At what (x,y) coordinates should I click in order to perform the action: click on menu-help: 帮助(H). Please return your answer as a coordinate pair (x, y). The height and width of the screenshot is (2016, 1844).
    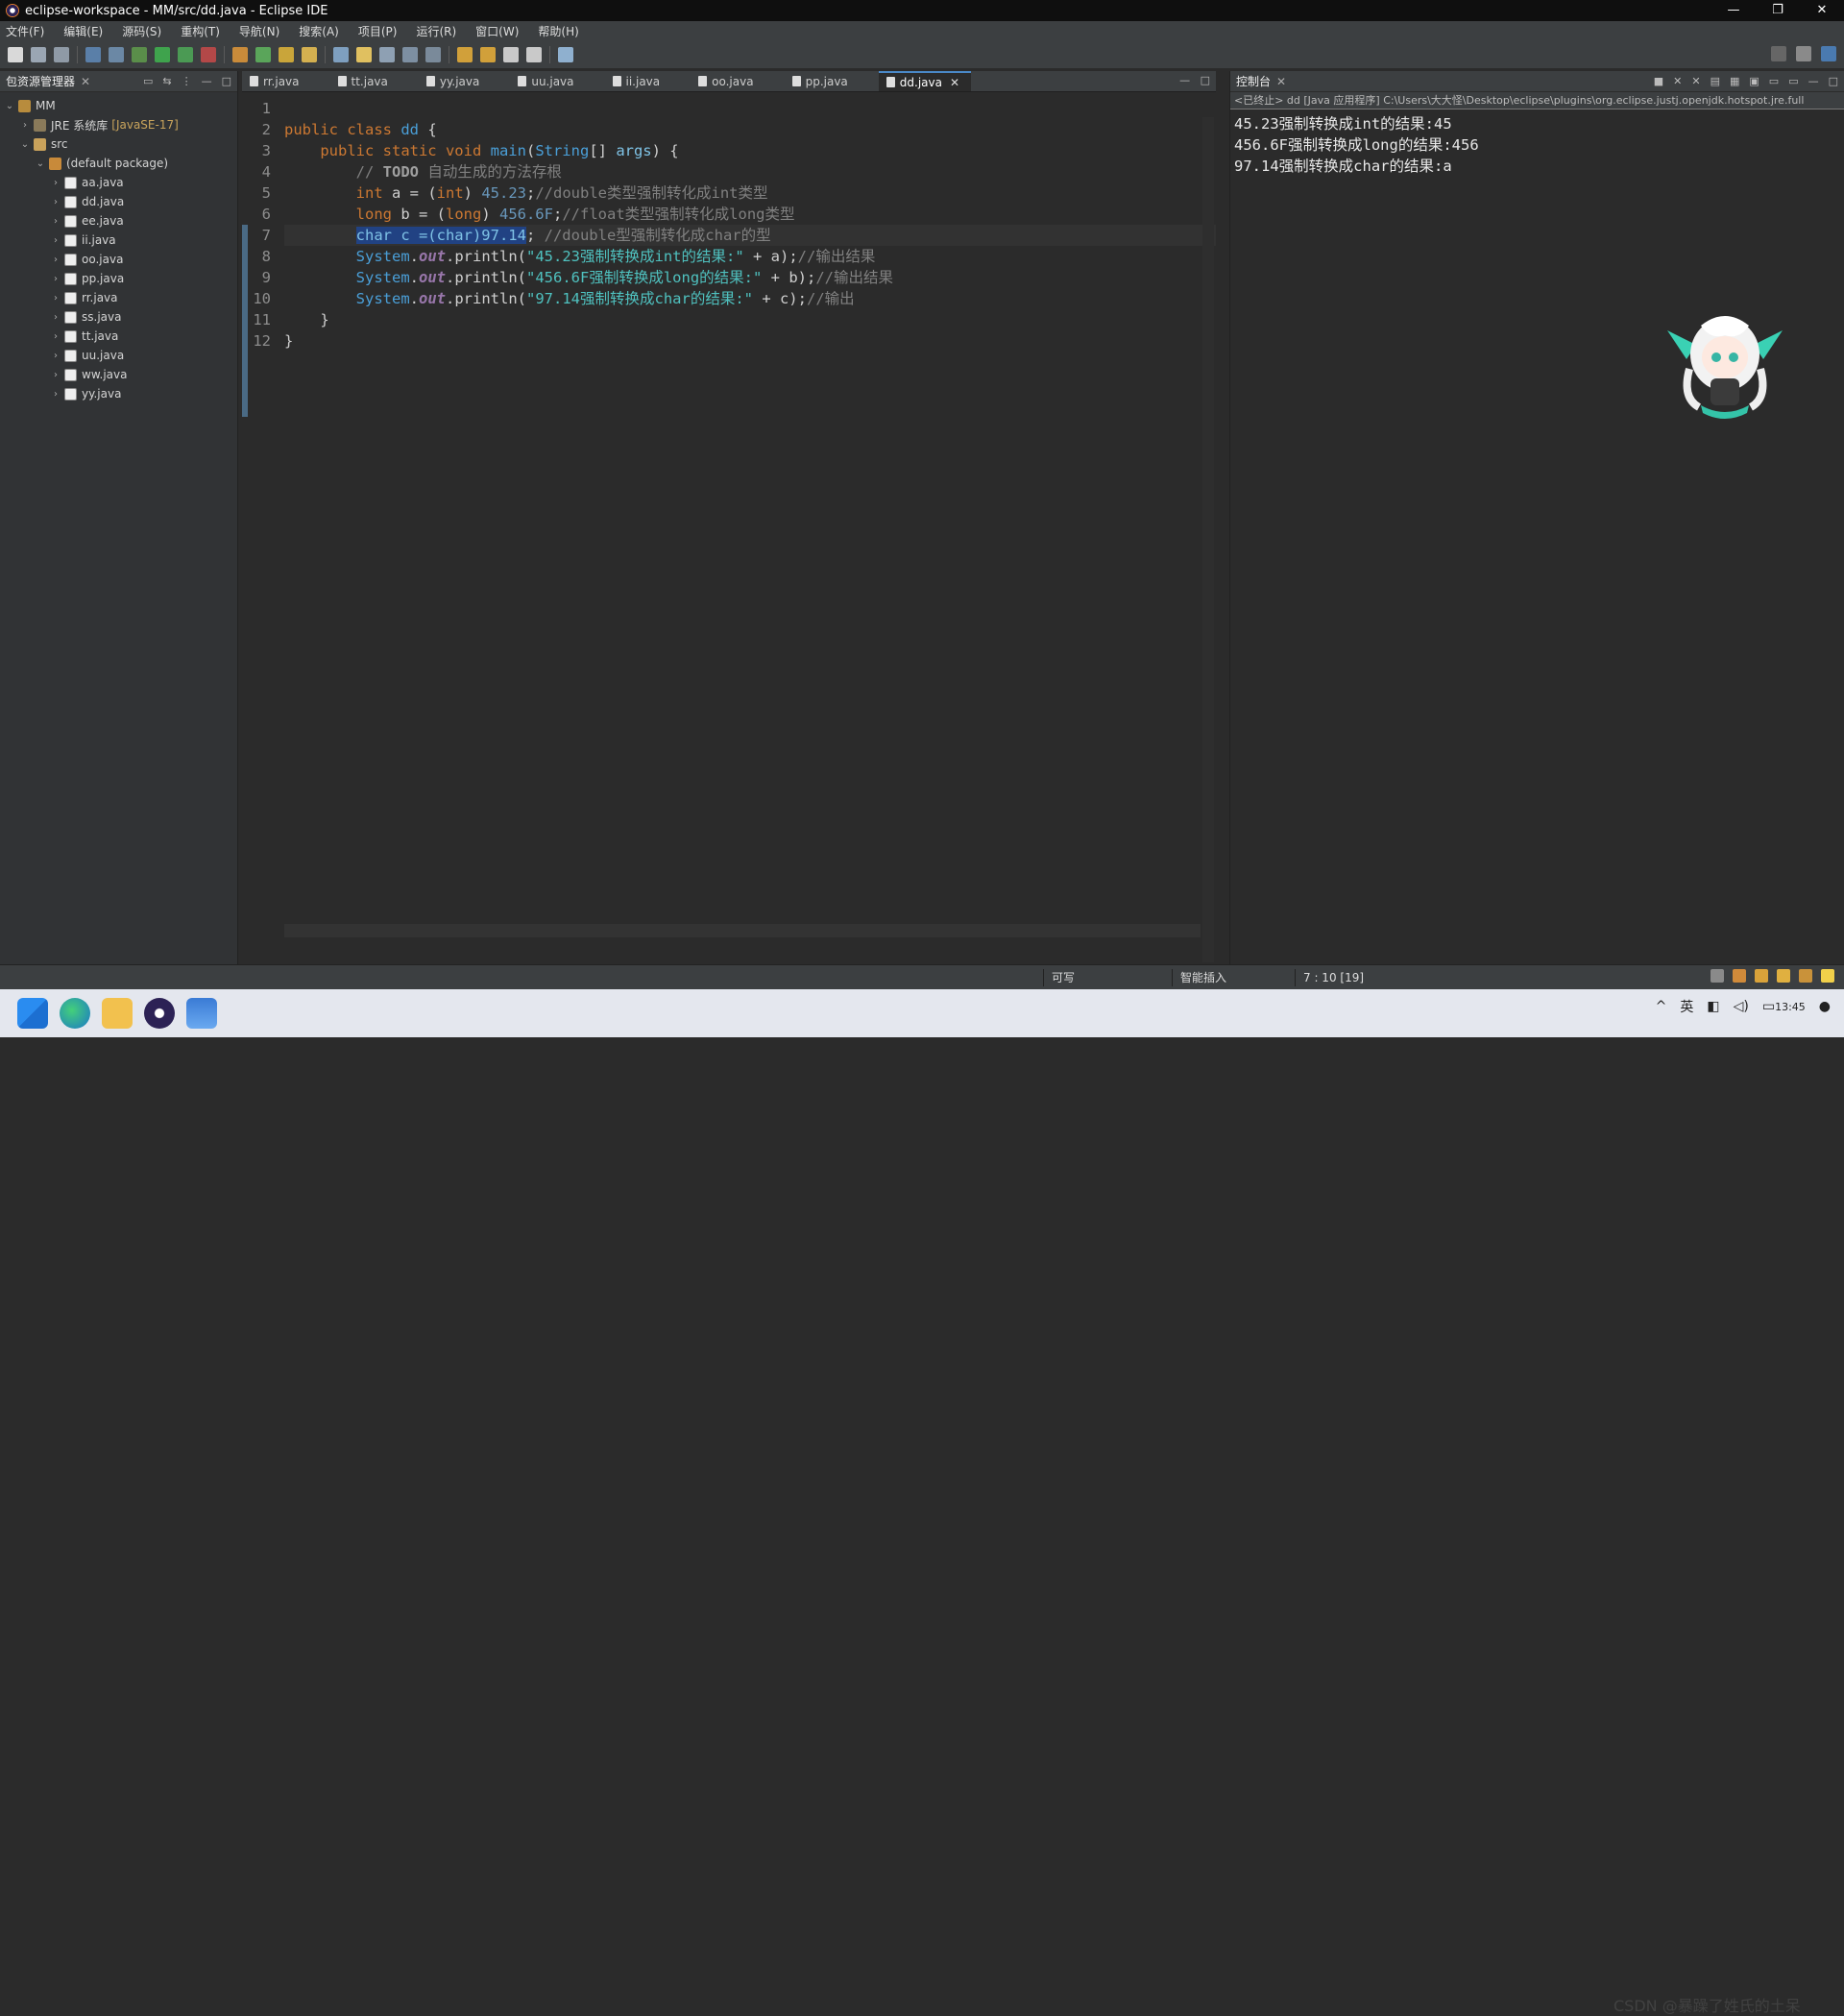
    Looking at the image, I should click on (558, 31).